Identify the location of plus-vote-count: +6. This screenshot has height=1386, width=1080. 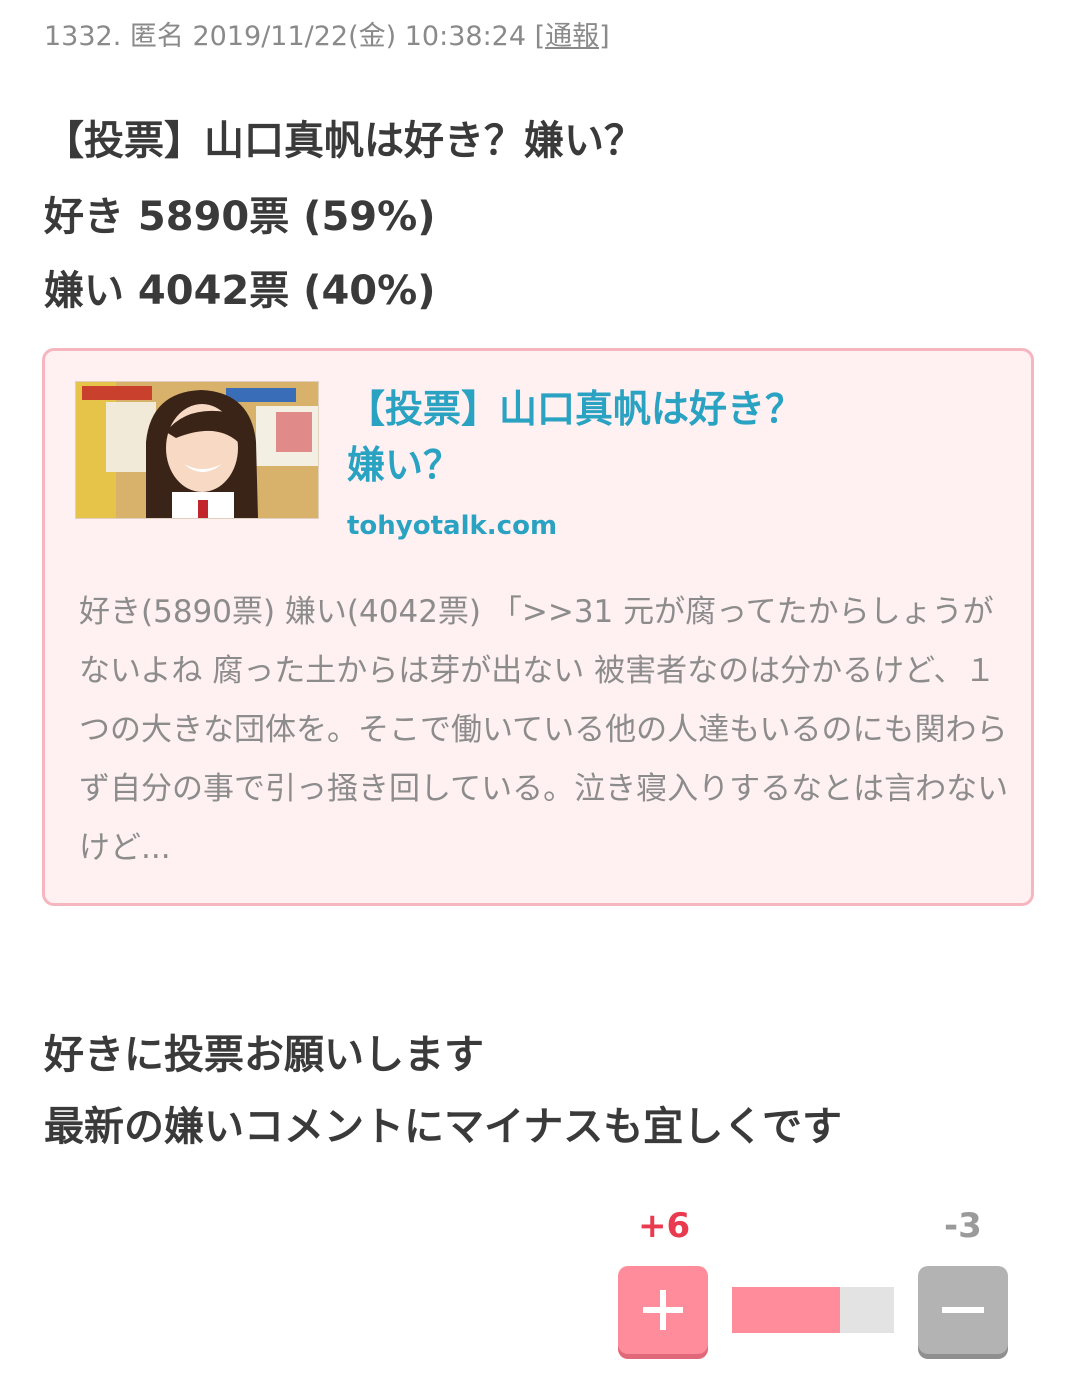
(664, 1226).